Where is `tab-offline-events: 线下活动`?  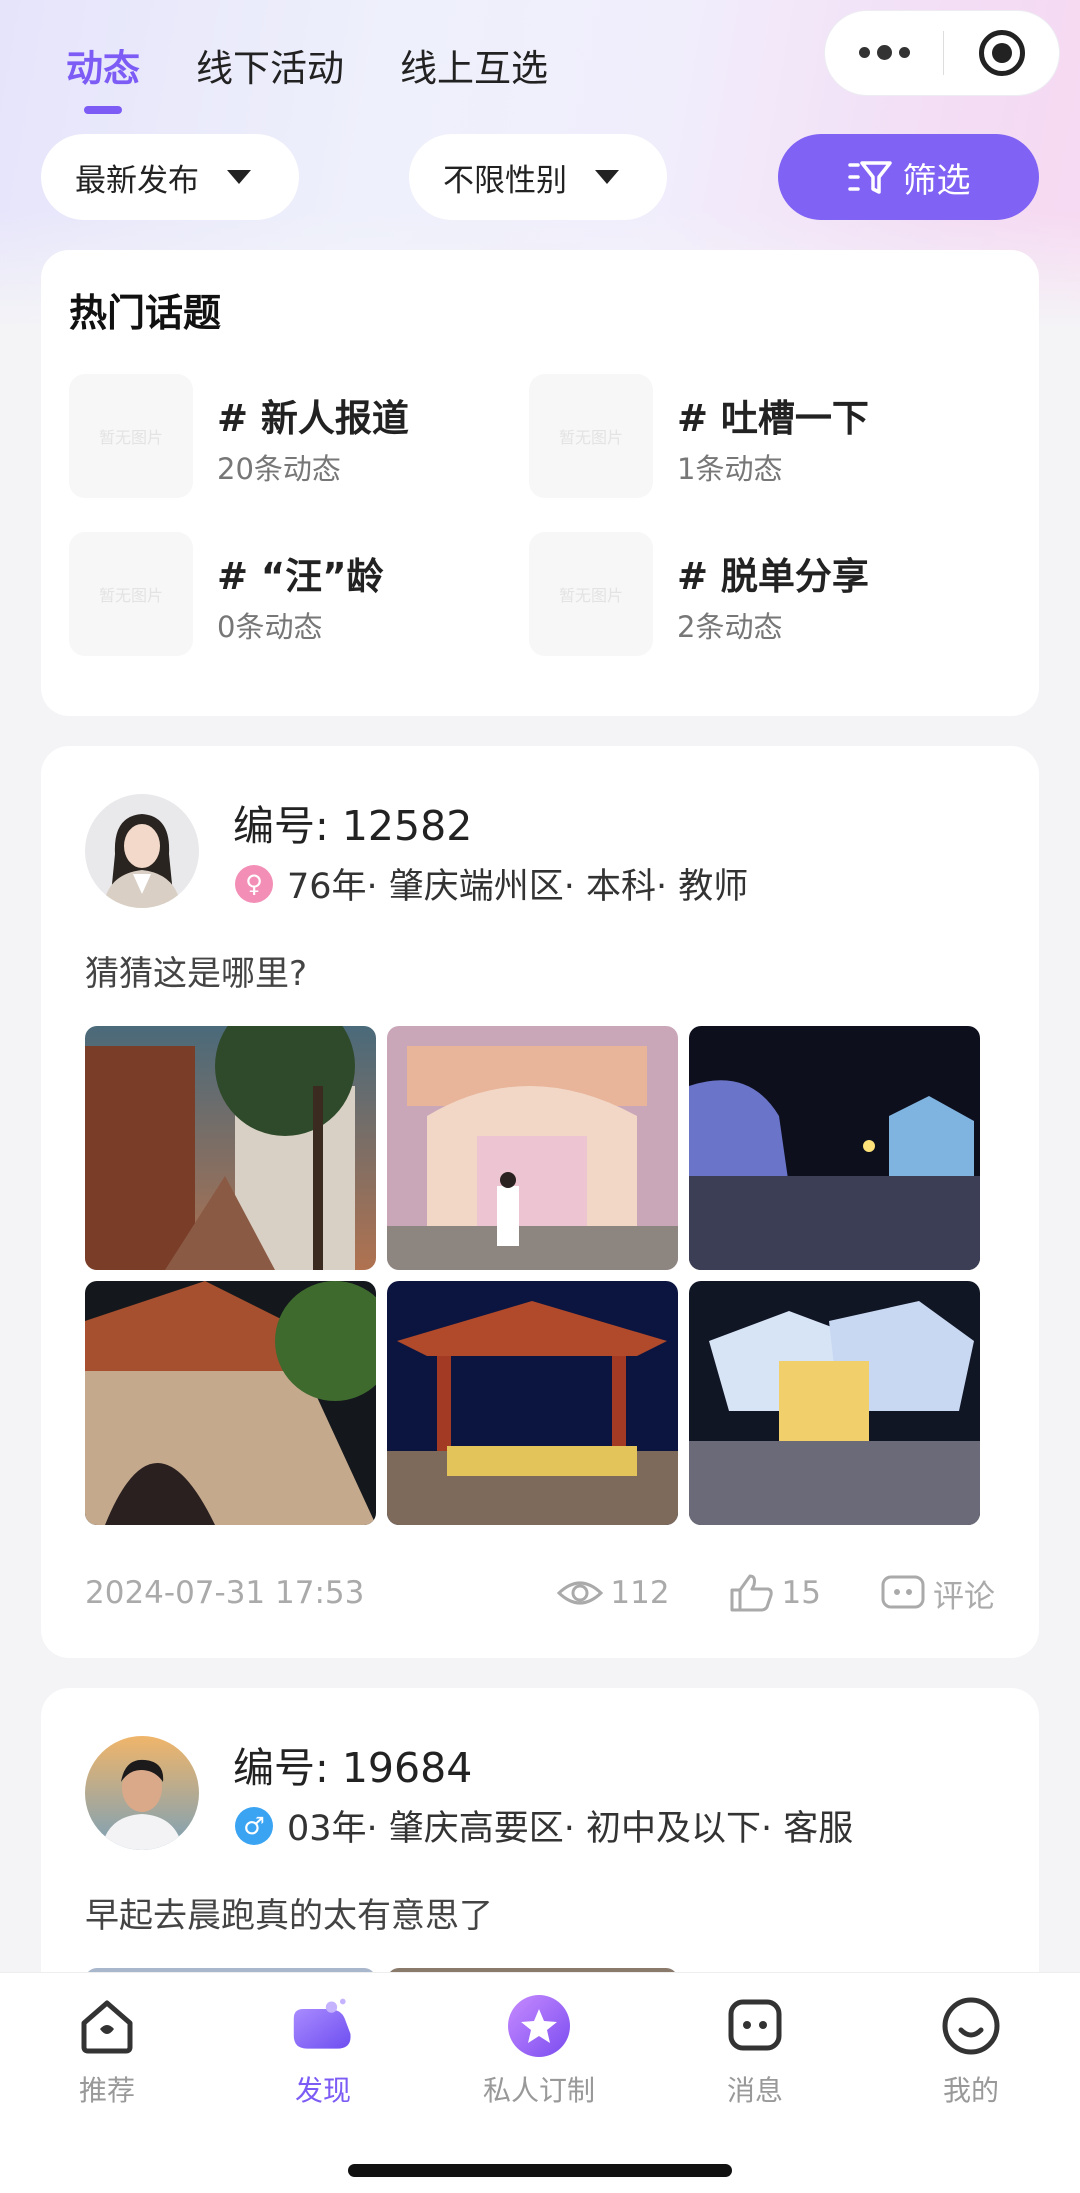 tab-offline-events: 线下活动 is located at coordinates (270, 65).